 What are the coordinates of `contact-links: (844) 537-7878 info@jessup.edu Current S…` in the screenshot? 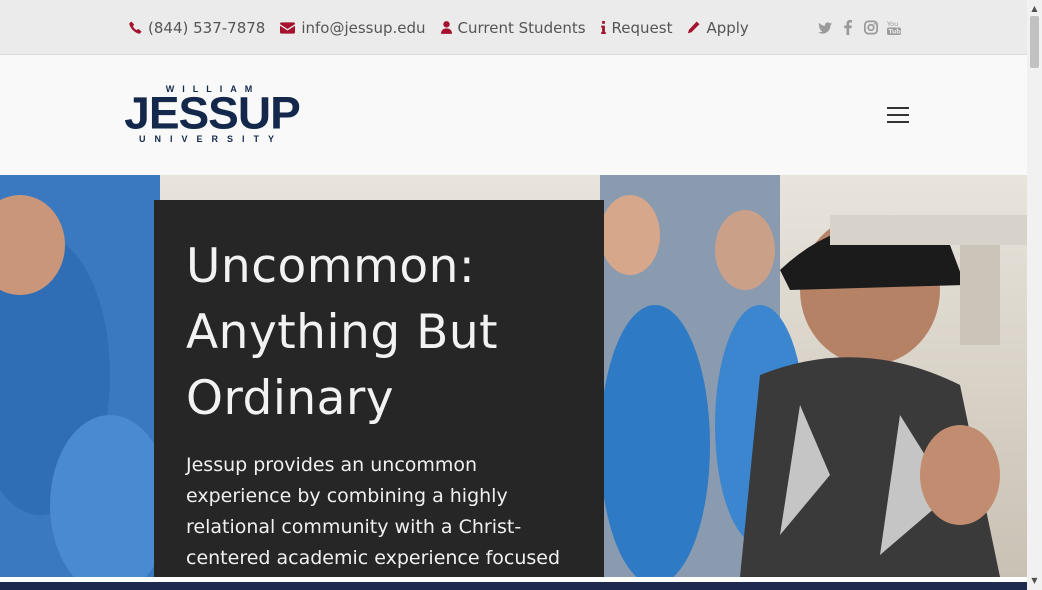 It's located at (439, 27).